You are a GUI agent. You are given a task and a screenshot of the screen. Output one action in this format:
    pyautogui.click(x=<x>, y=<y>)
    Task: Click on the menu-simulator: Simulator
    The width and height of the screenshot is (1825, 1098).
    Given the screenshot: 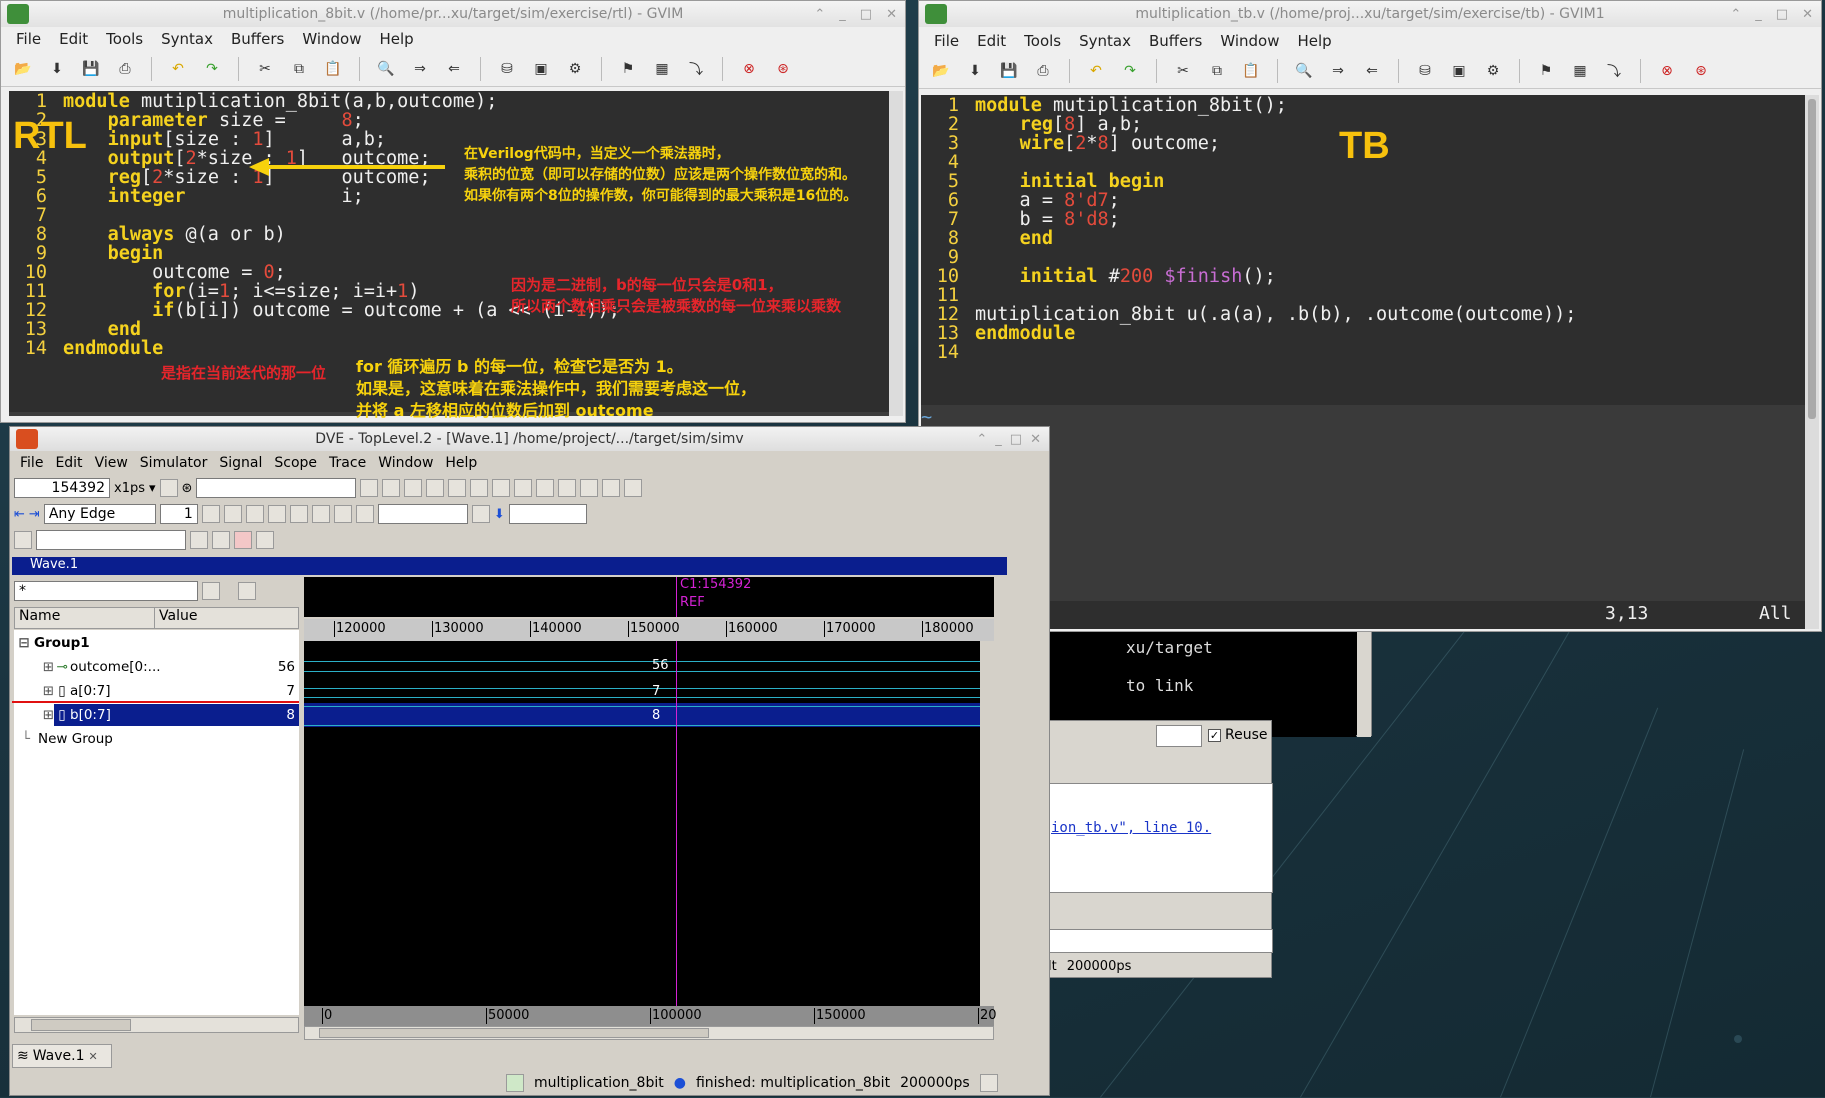 What is the action you would take?
    pyautogui.click(x=174, y=463)
    